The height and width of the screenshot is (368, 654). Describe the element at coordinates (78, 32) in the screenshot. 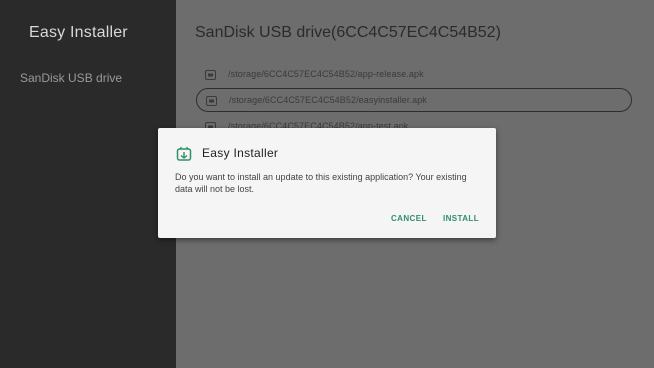

I see `app-title: Easy Installer` at that location.